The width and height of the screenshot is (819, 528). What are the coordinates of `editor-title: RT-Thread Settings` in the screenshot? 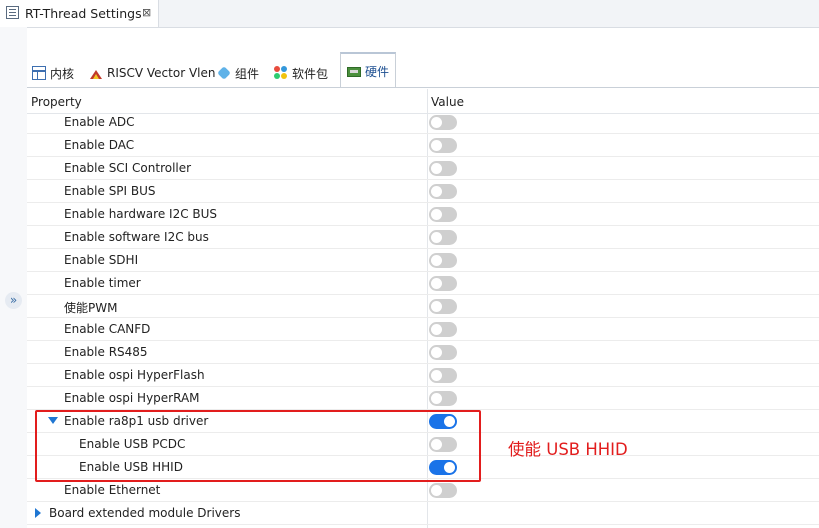 It's located at (83, 13).